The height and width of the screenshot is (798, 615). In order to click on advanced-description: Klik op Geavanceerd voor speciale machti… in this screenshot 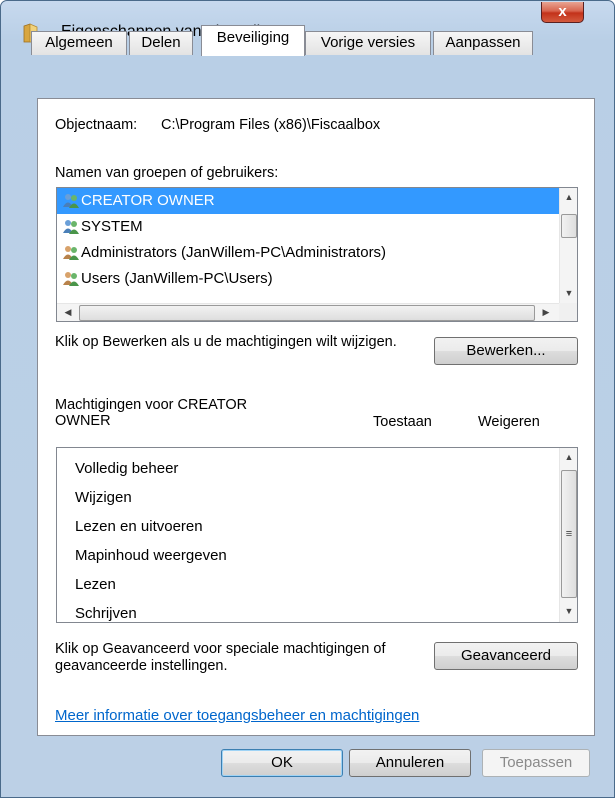, I will do `click(220, 657)`.